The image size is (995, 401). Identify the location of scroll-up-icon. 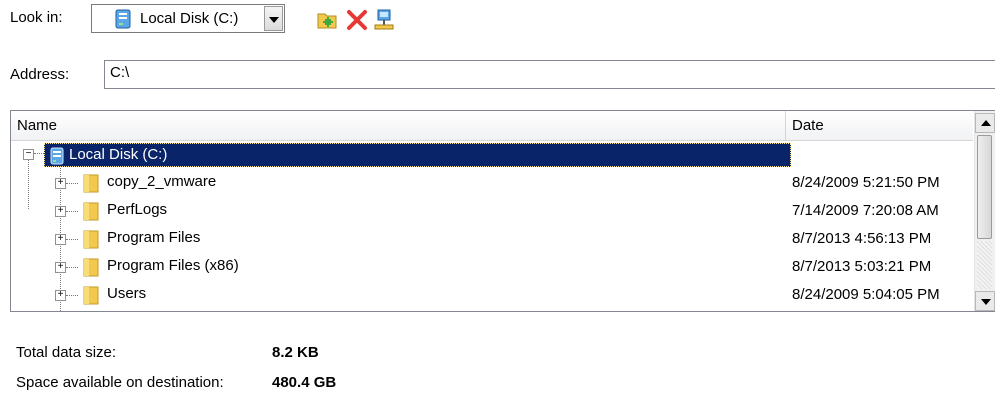
(985, 123).